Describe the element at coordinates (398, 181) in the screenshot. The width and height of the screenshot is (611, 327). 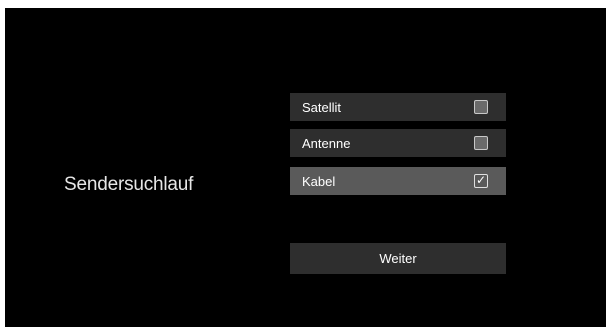
I see `option-kabel: Kabel ✓` at that location.